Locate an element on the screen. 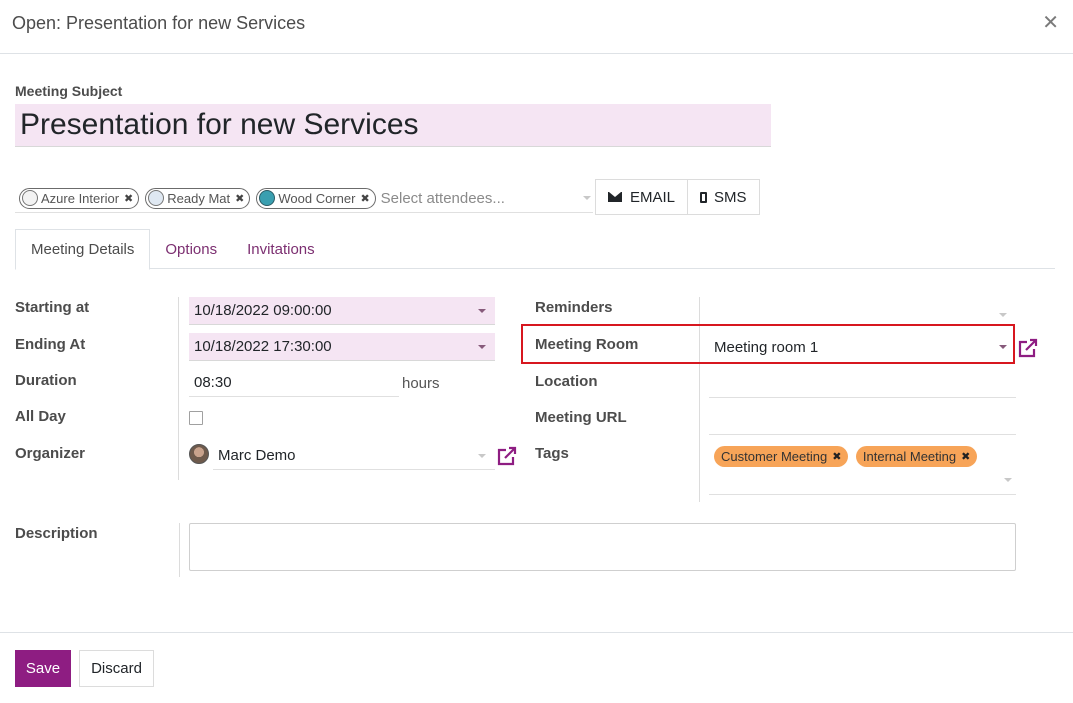 Image resolution: width=1073 pixels, height=703 pixels. ending-at-label: Ending At is located at coordinates (50, 344).